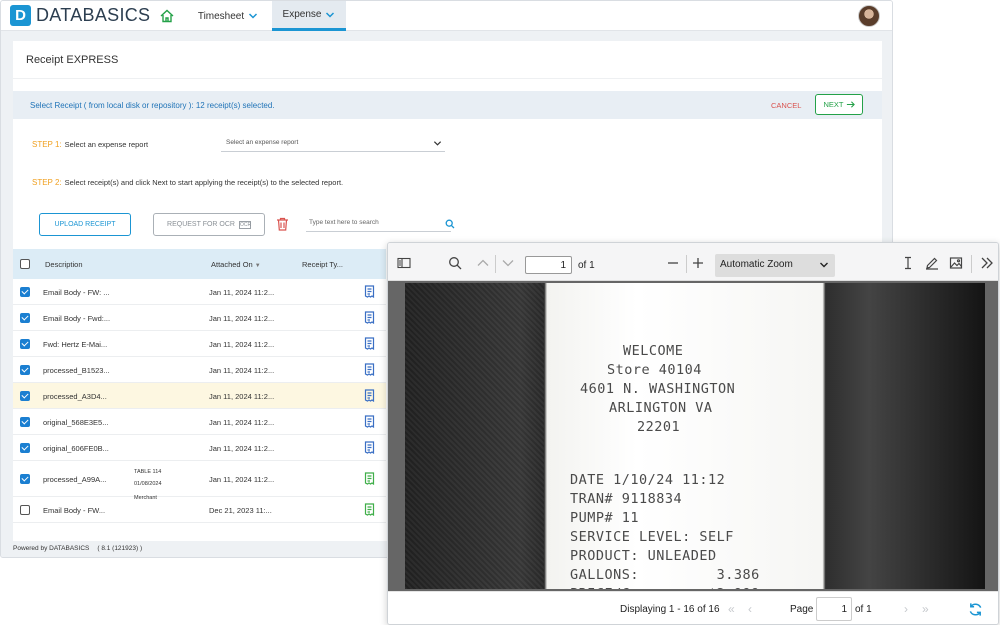 The width and height of the screenshot is (1000, 625). What do you see at coordinates (956, 263) in the screenshot?
I see `image-icon` at bounding box center [956, 263].